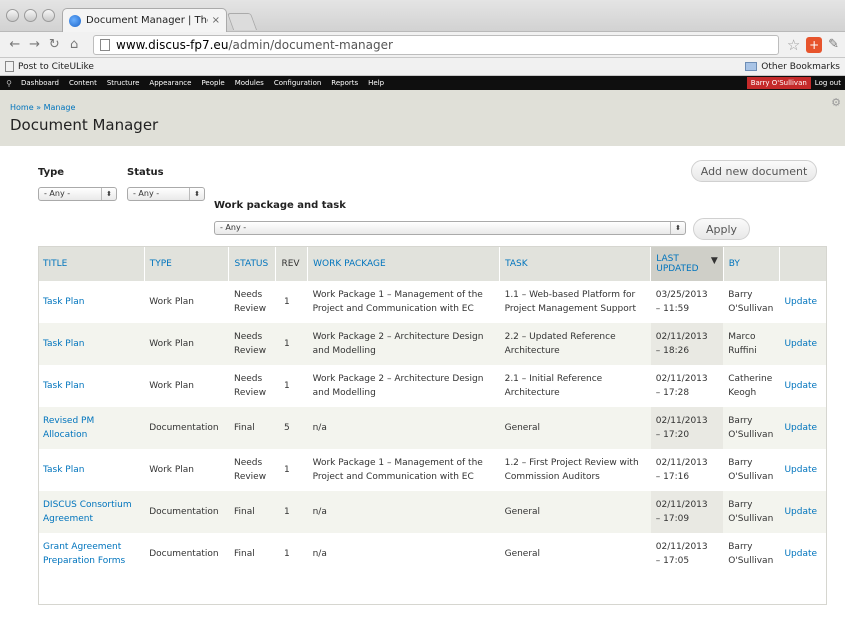 The height and width of the screenshot is (625, 845). What do you see at coordinates (297, 83) in the screenshot?
I see `admin-menu-configuration: Configuration` at bounding box center [297, 83].